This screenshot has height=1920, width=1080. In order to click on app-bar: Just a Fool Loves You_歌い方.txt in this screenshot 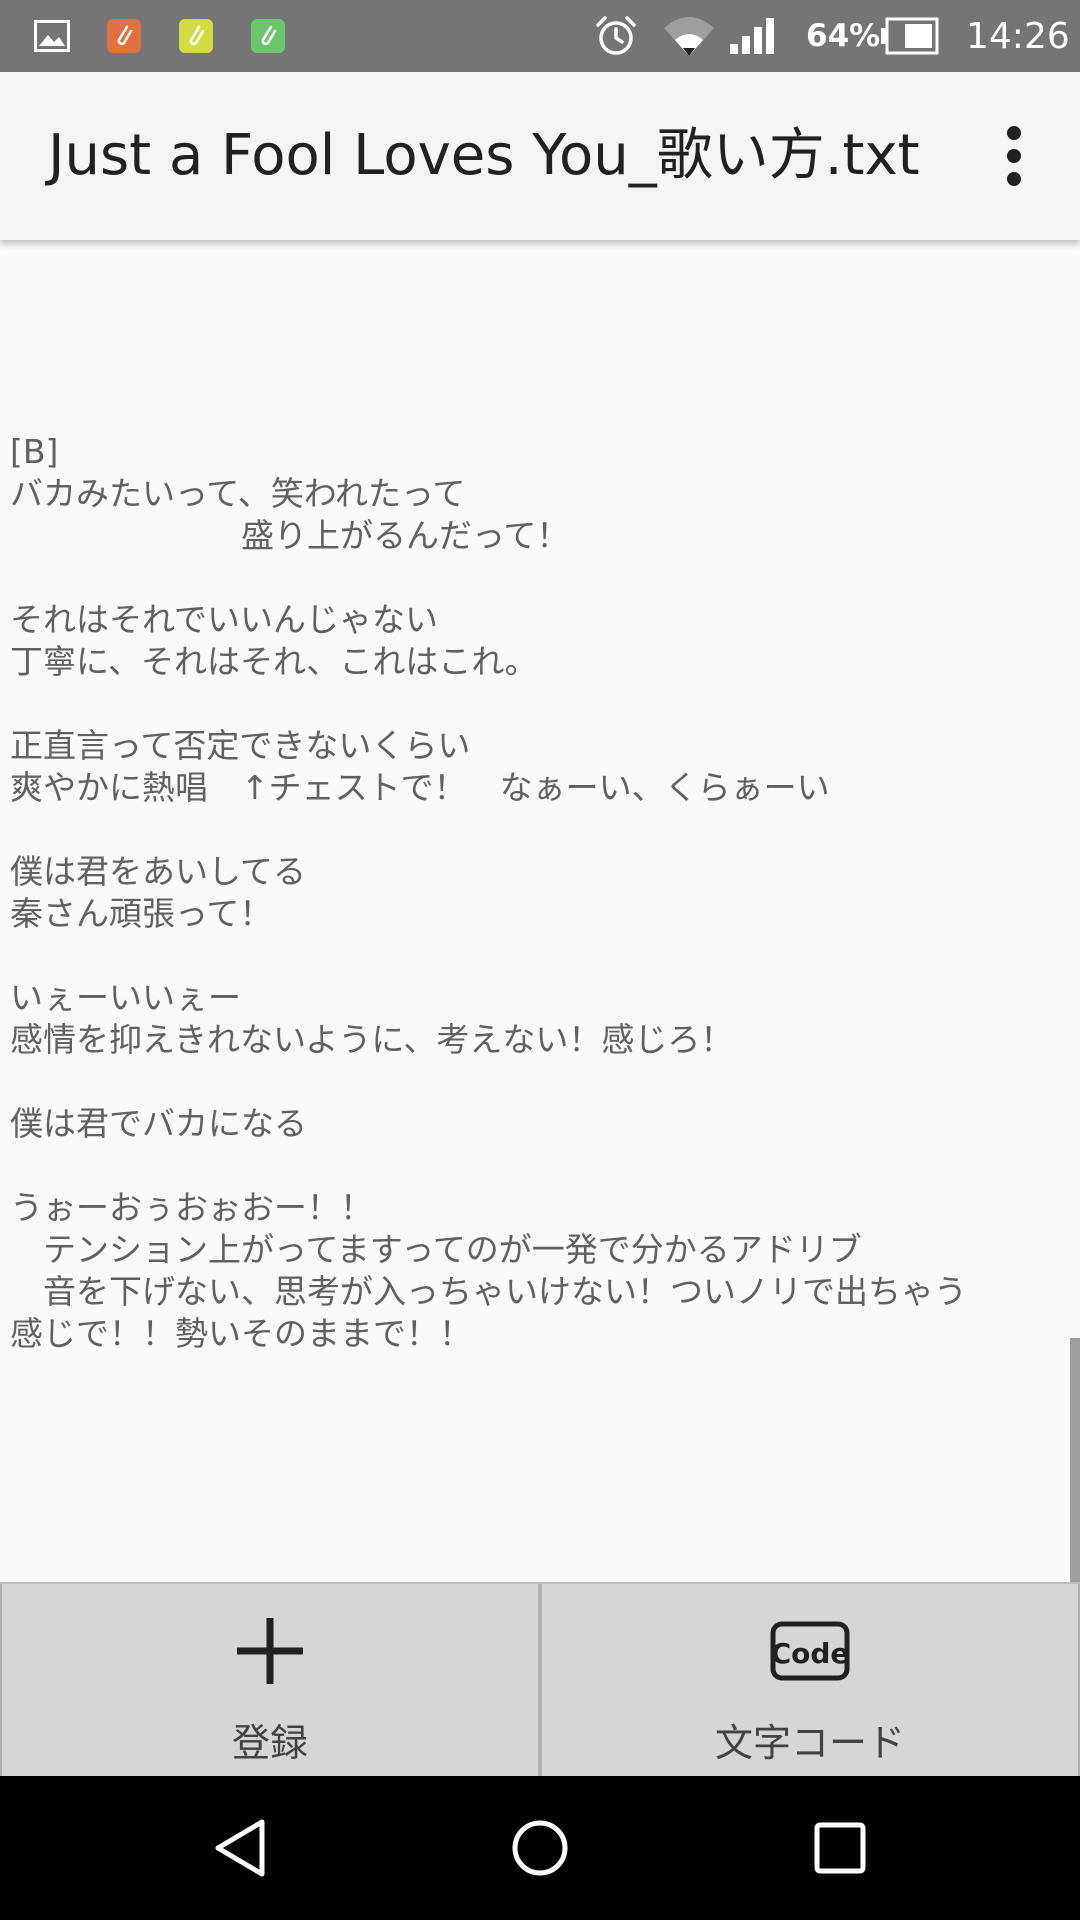, I will do `click(540, 156)`.